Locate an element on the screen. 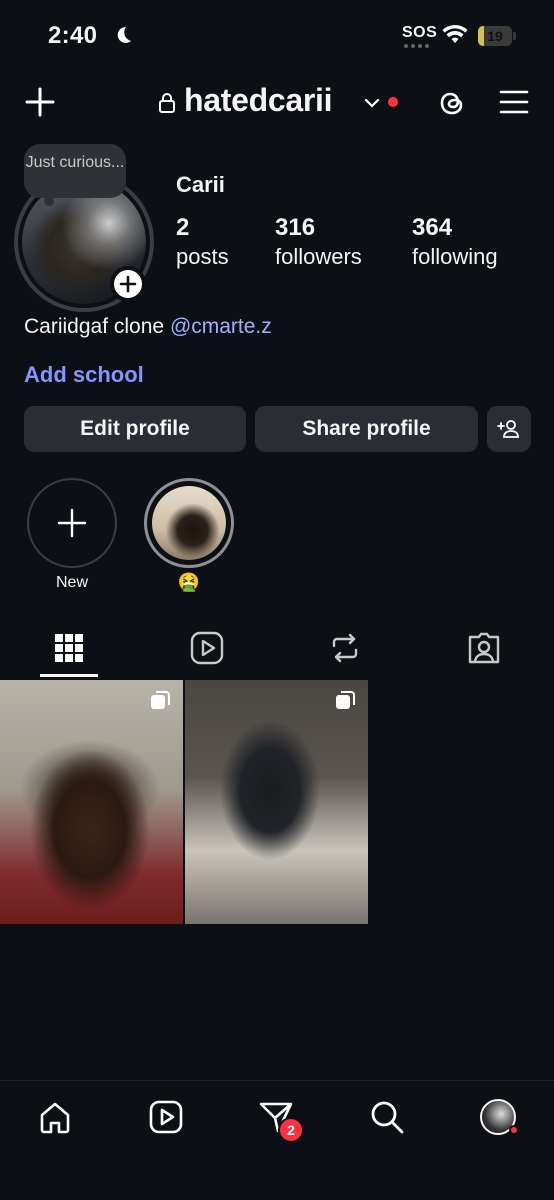 This screenshot has width=554, height=1200. search-icon is located at coordinates (387, 1117).